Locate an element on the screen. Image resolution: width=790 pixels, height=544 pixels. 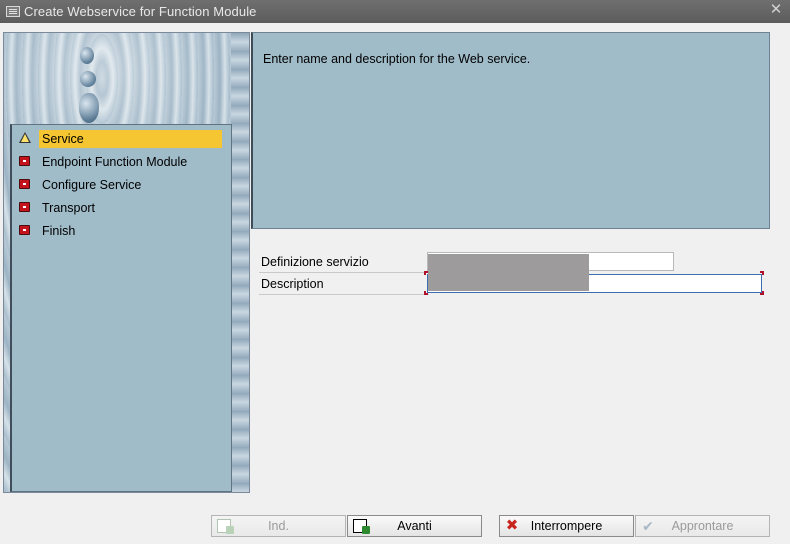
back-button: Ind. is located at coordinates (278, 526).